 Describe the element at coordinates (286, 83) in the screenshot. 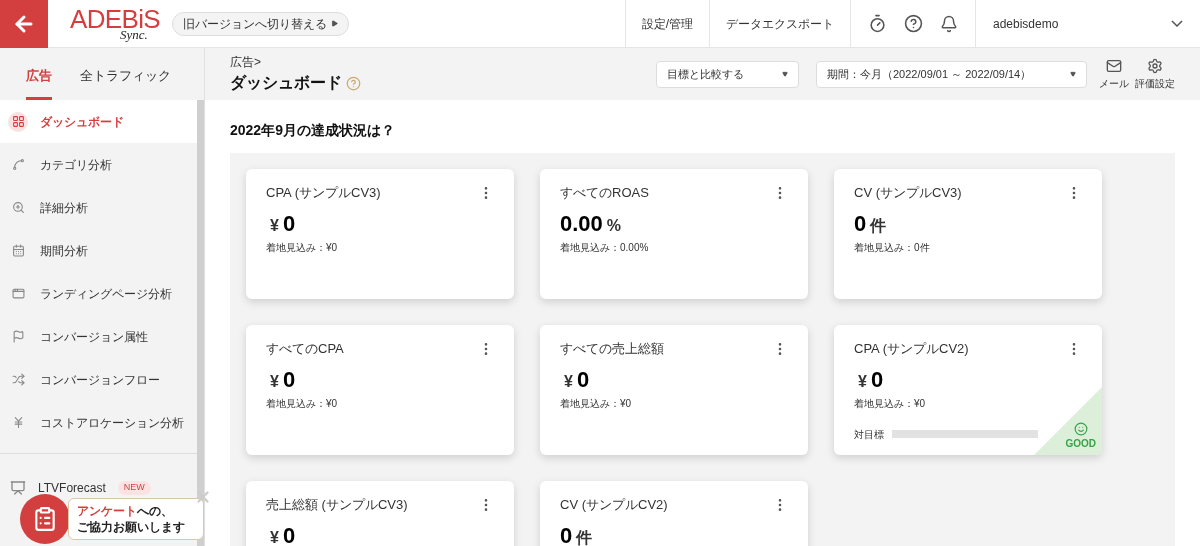

I see `page-title: ダッシュボード` at that location.